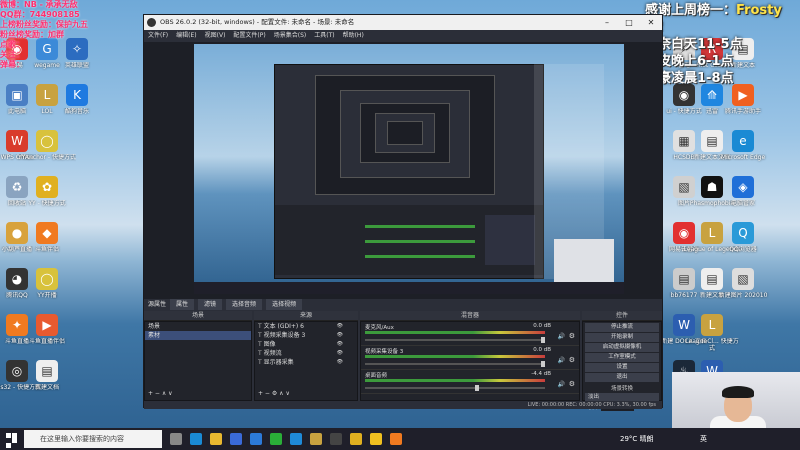 Image resolution: width=800 pixels, height=450 pixels. What do you see at coordinates (336, 439) in the screenshot?
I see `obs-icon` at bounding box center [336, 439].